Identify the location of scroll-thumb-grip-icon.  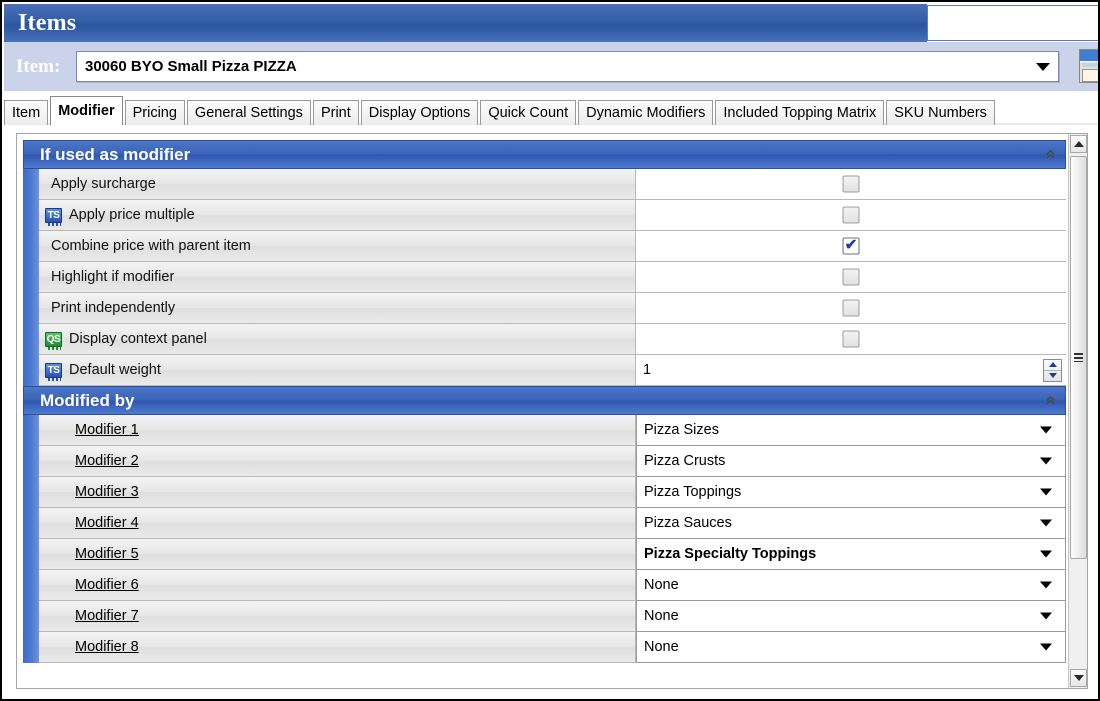
(1078, 357).